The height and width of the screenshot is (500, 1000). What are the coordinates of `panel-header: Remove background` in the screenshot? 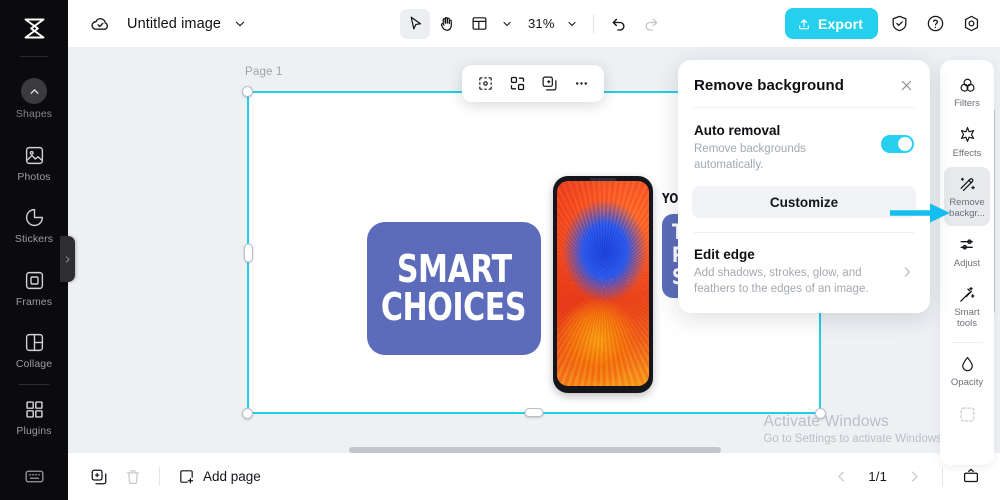 It's located at (804, 83).